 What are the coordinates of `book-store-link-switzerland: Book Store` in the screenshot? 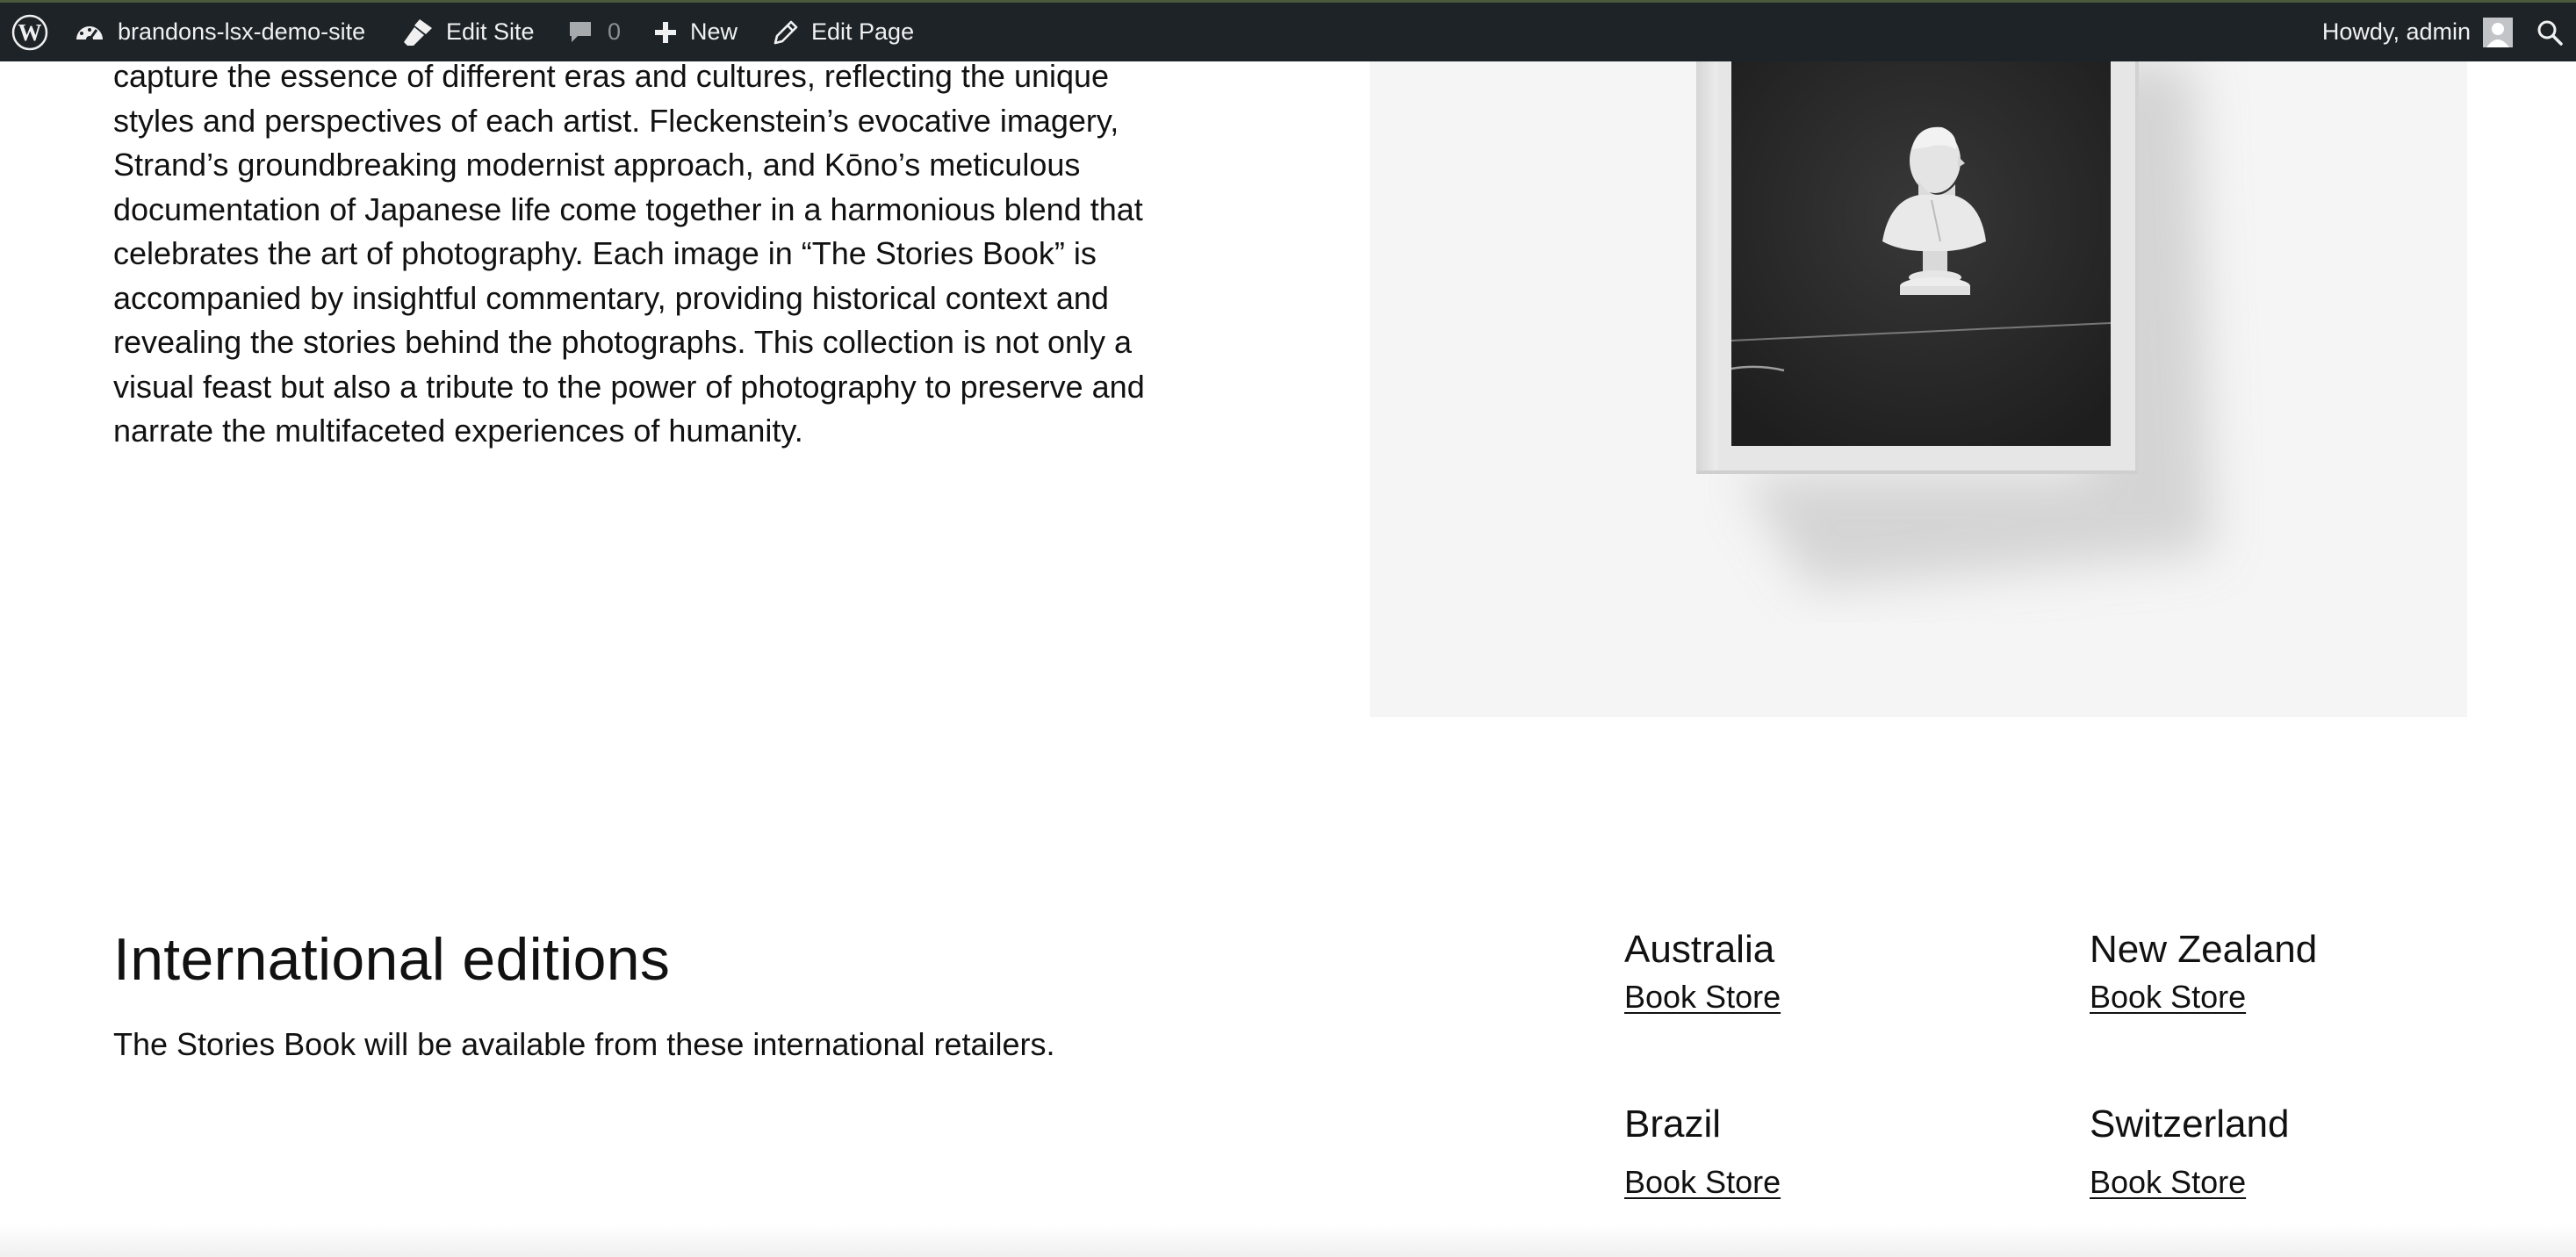 It's located at (2168, 1182).